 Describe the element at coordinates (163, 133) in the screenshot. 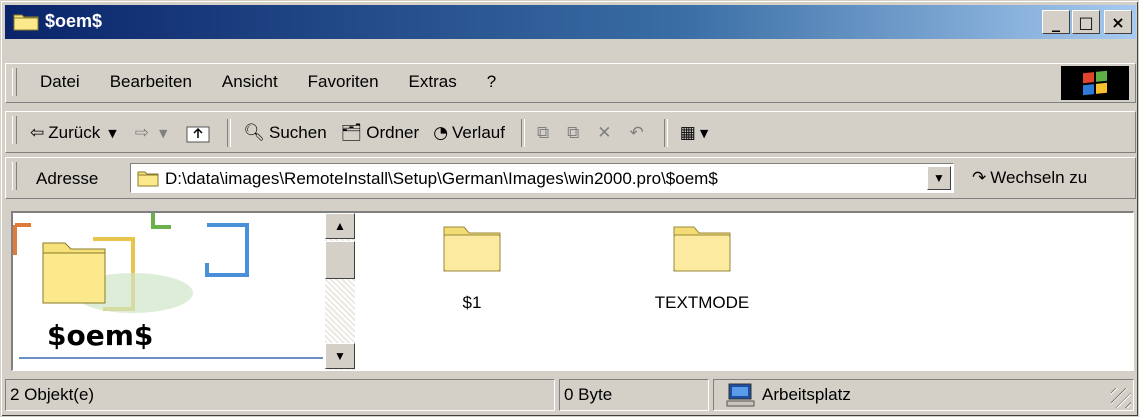

I see `forward-dropdown-icon: ▼` at that location.